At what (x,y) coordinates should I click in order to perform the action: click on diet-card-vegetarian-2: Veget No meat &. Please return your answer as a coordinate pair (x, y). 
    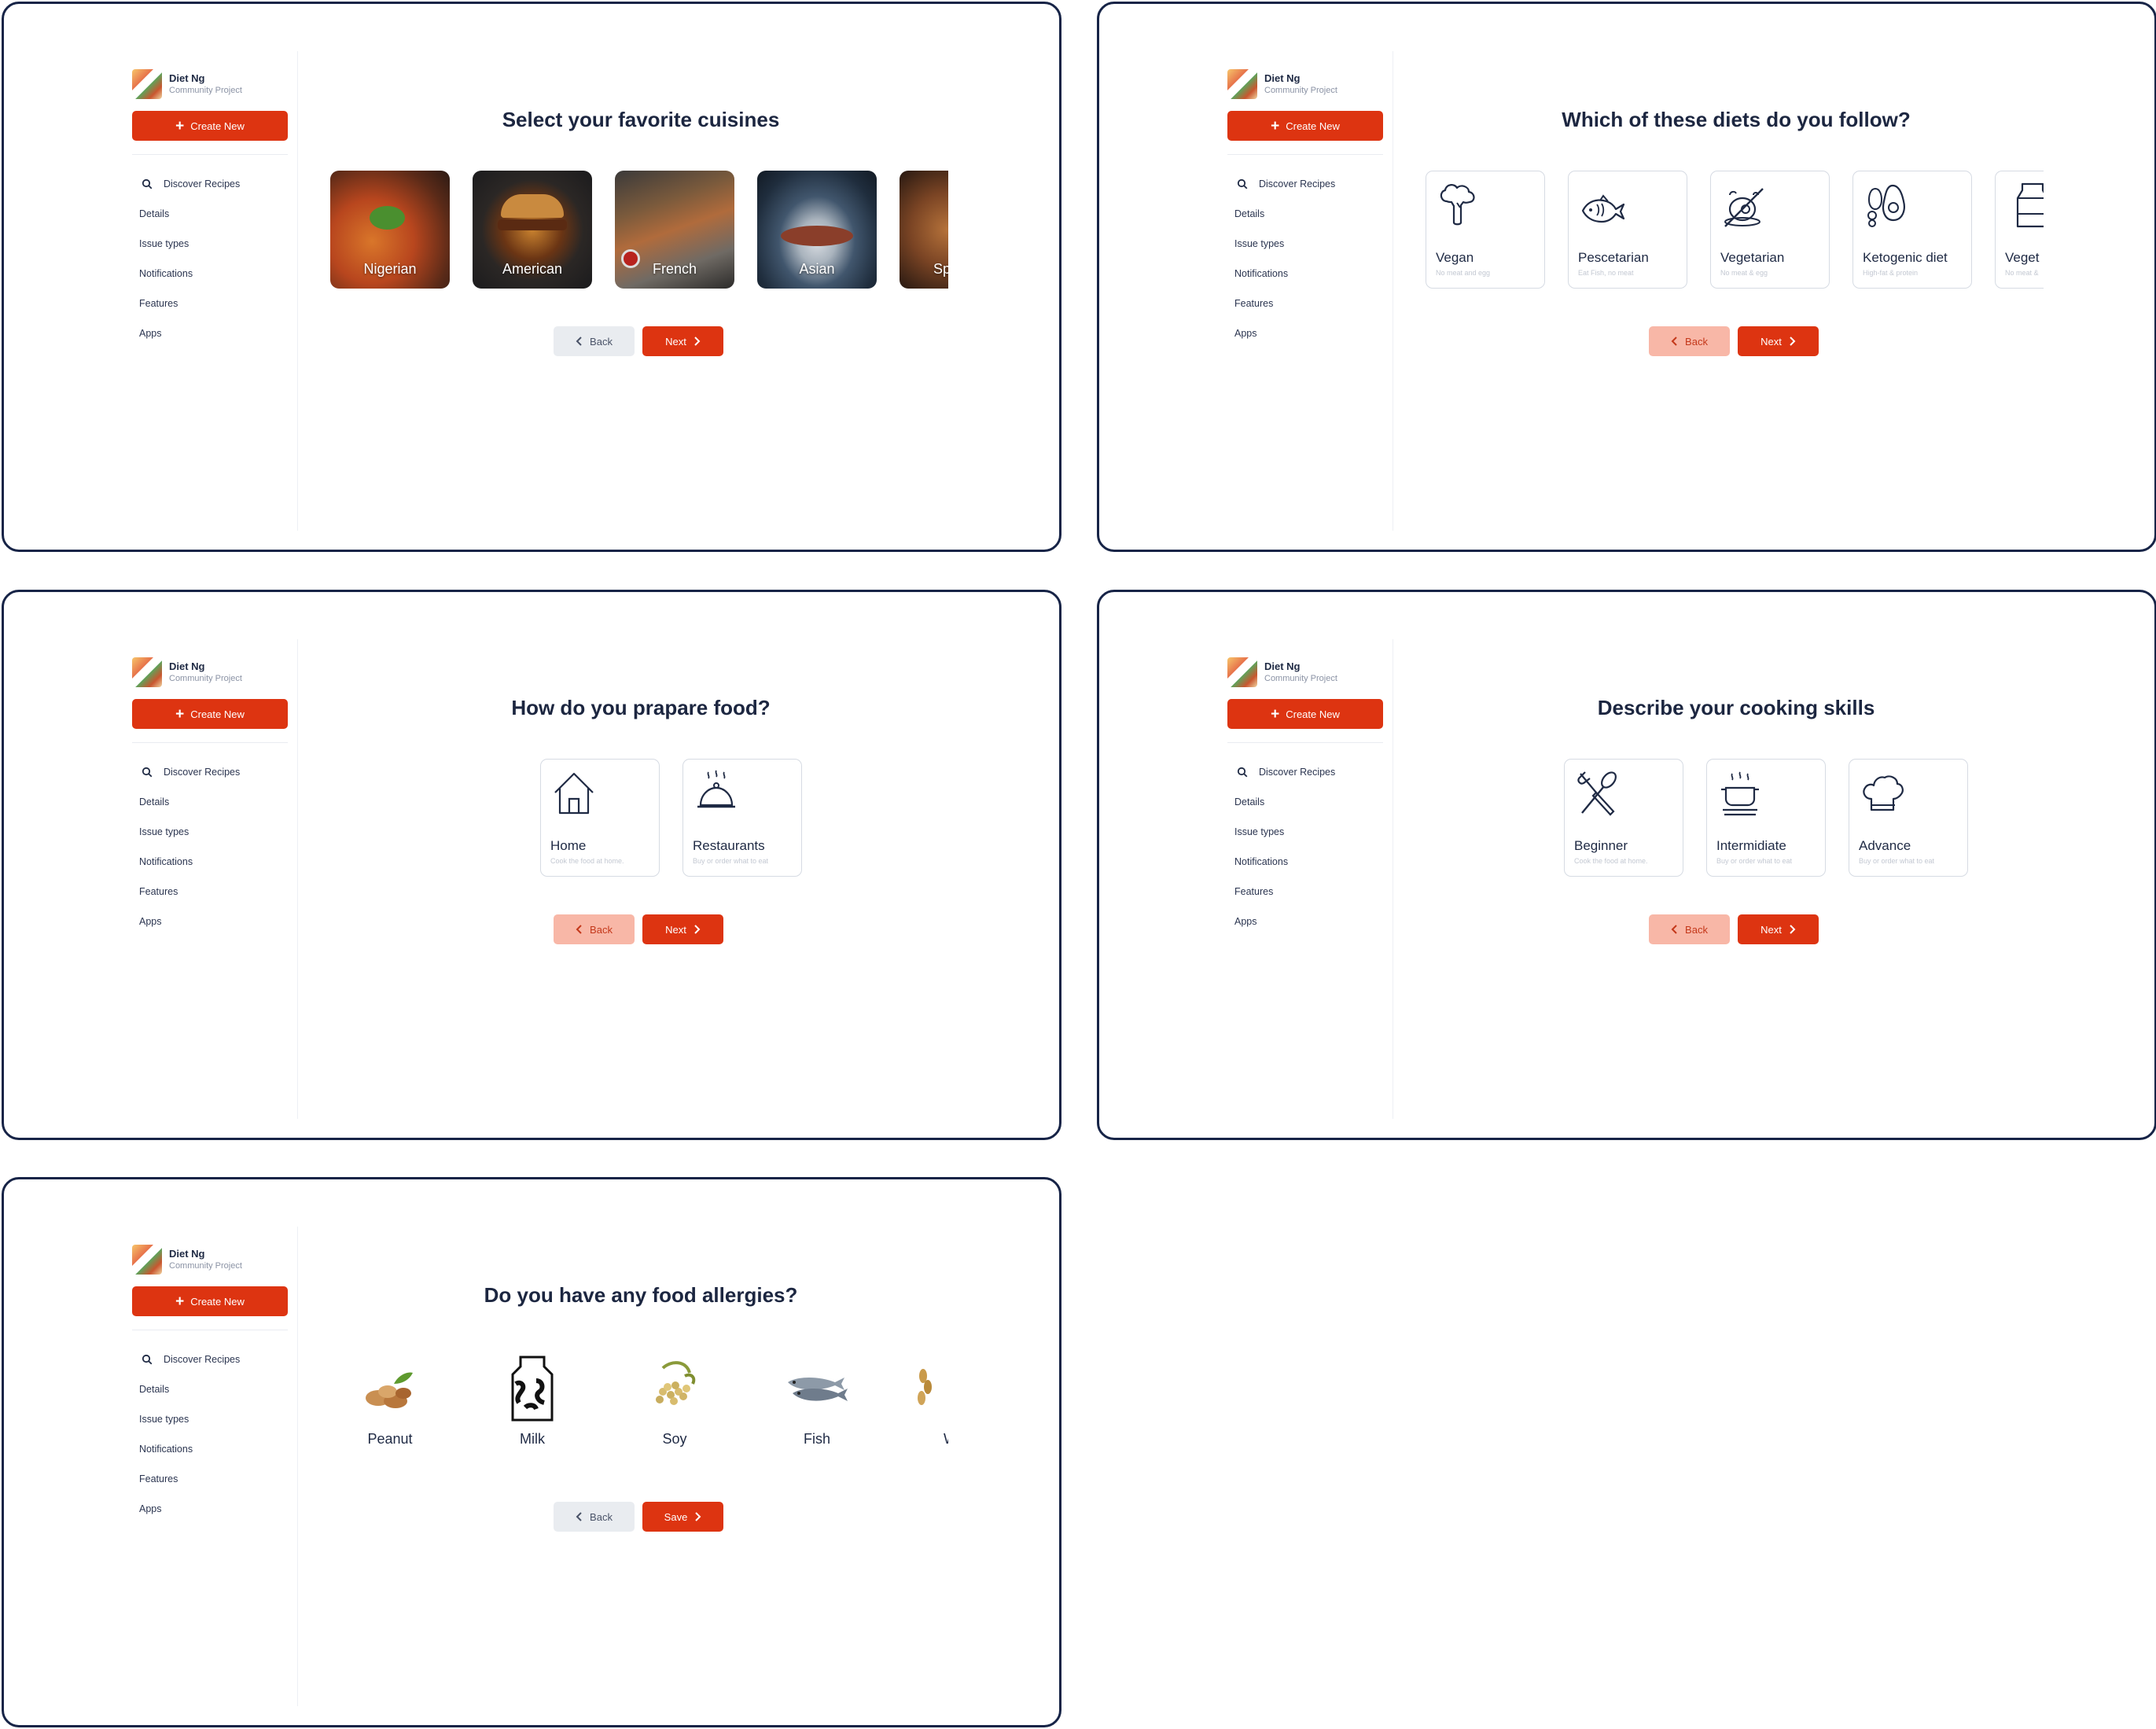
    Looking at the image, I should click on (2019, 230).